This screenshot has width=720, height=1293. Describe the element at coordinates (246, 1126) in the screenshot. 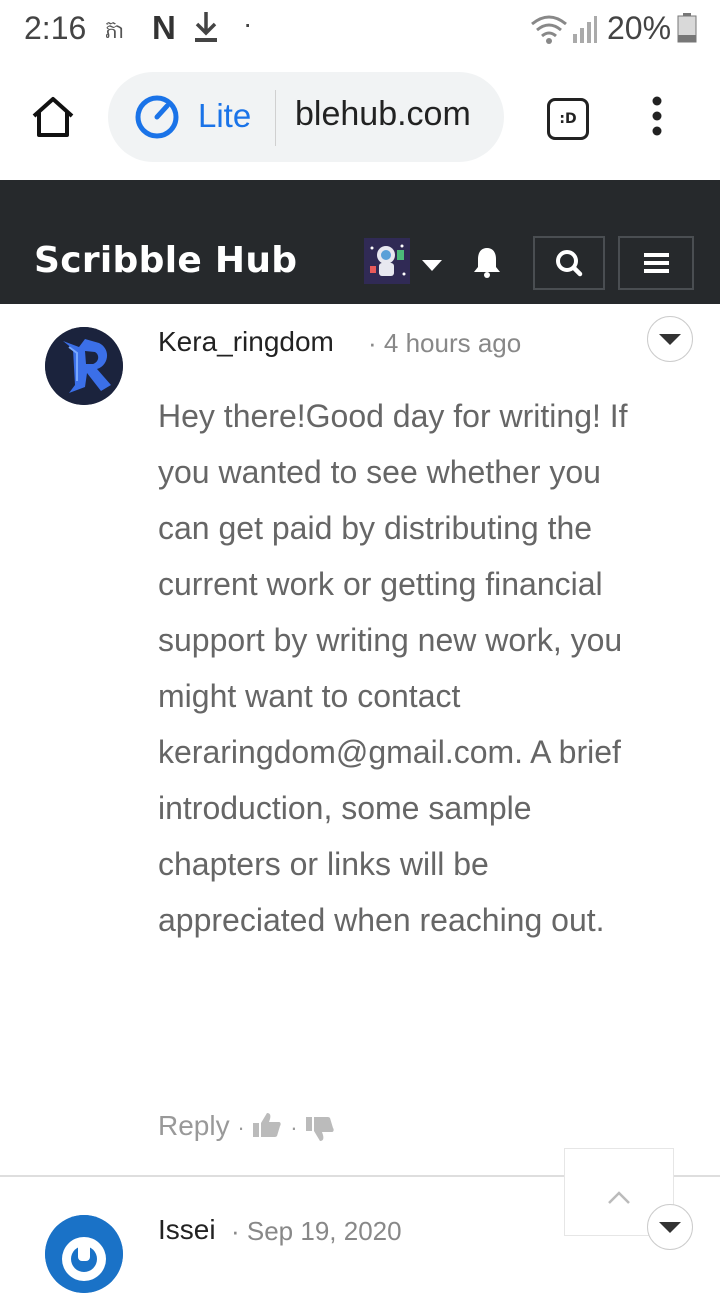

I see `comment-actions: Reply · ·` at that location.